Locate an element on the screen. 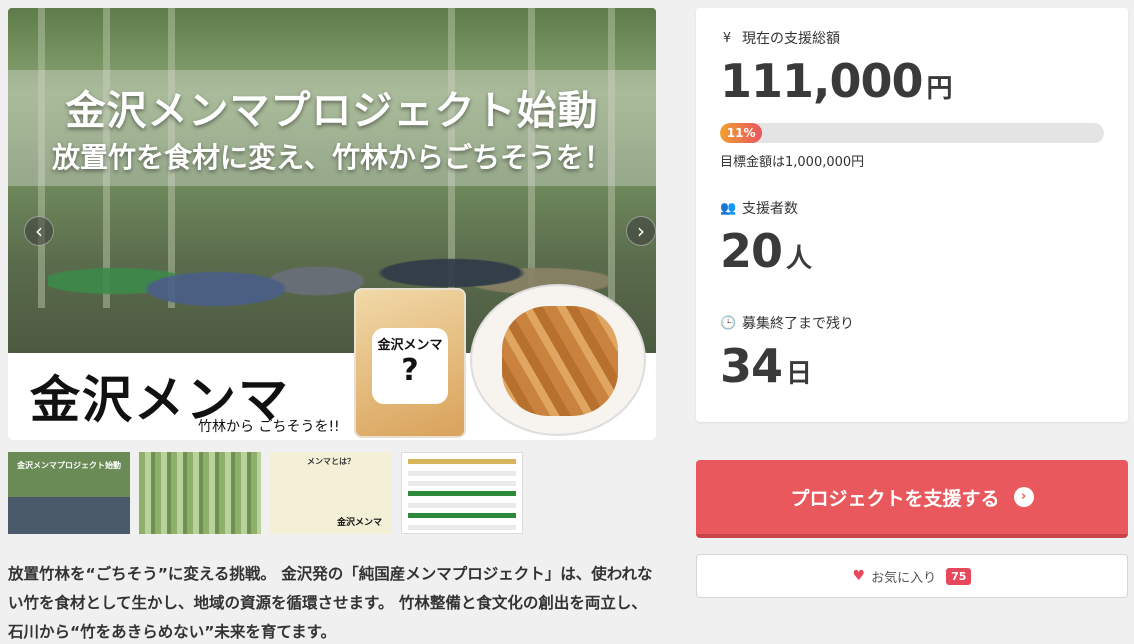  favorite-button: ♥ お気に入り 75 is located at coordinates (912, 576).